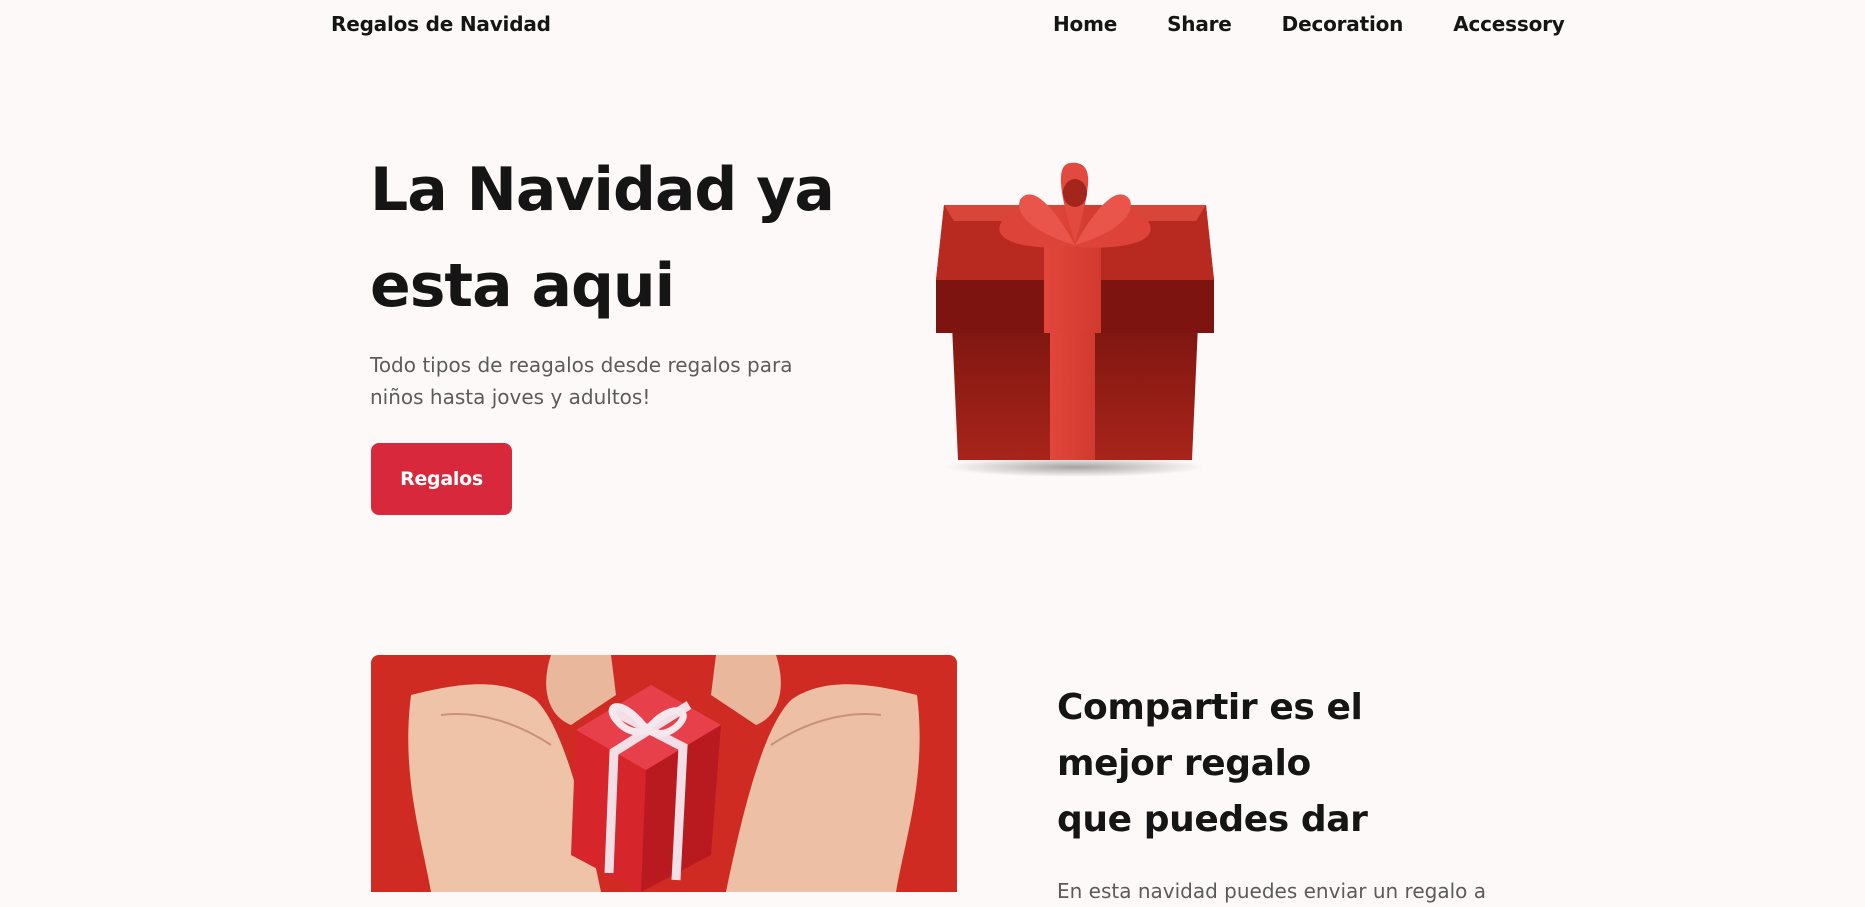  What do you see at coordinates (1509, 24) in the screenshot?
I see `nav-accessory: Accessory` at bounding box center [1509, 24].